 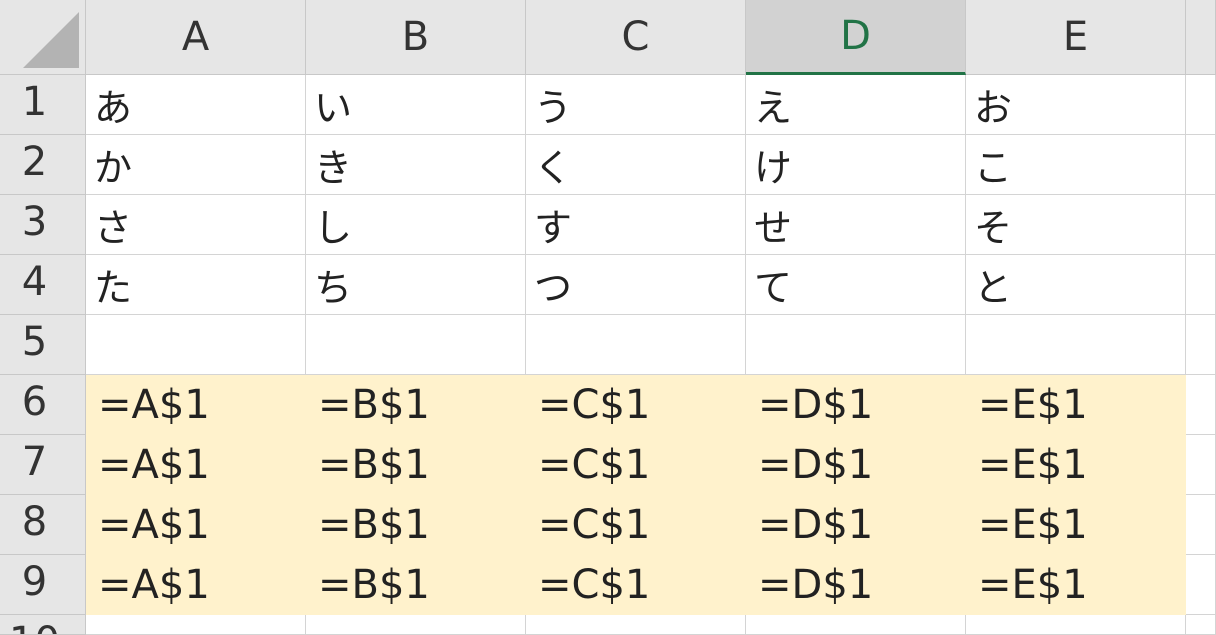 What do you see at coordinates (416, 285) in the screenshot?
I see `cell-b4: ち` at bounding box center [416, 285].